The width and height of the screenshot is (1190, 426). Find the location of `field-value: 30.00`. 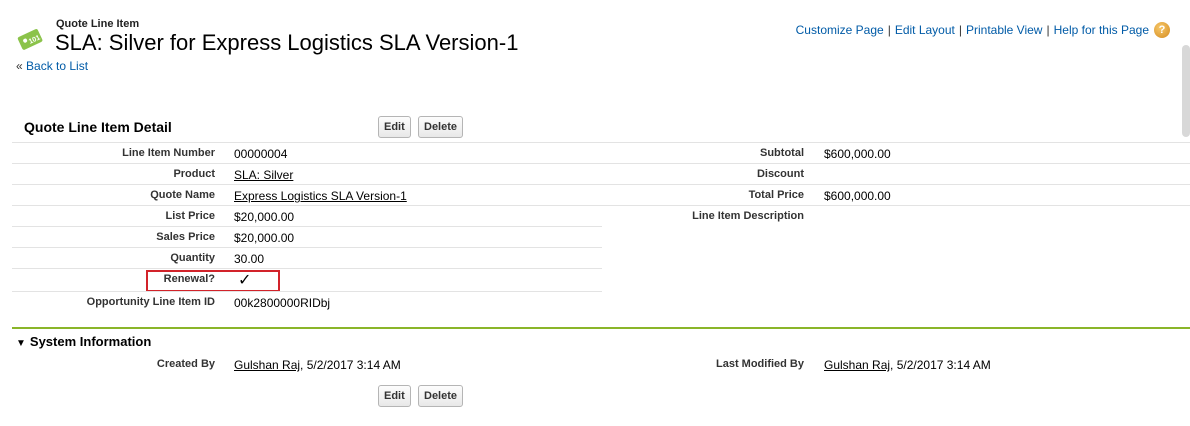

field-value: 30.00 is located at coordinates (249, 259).